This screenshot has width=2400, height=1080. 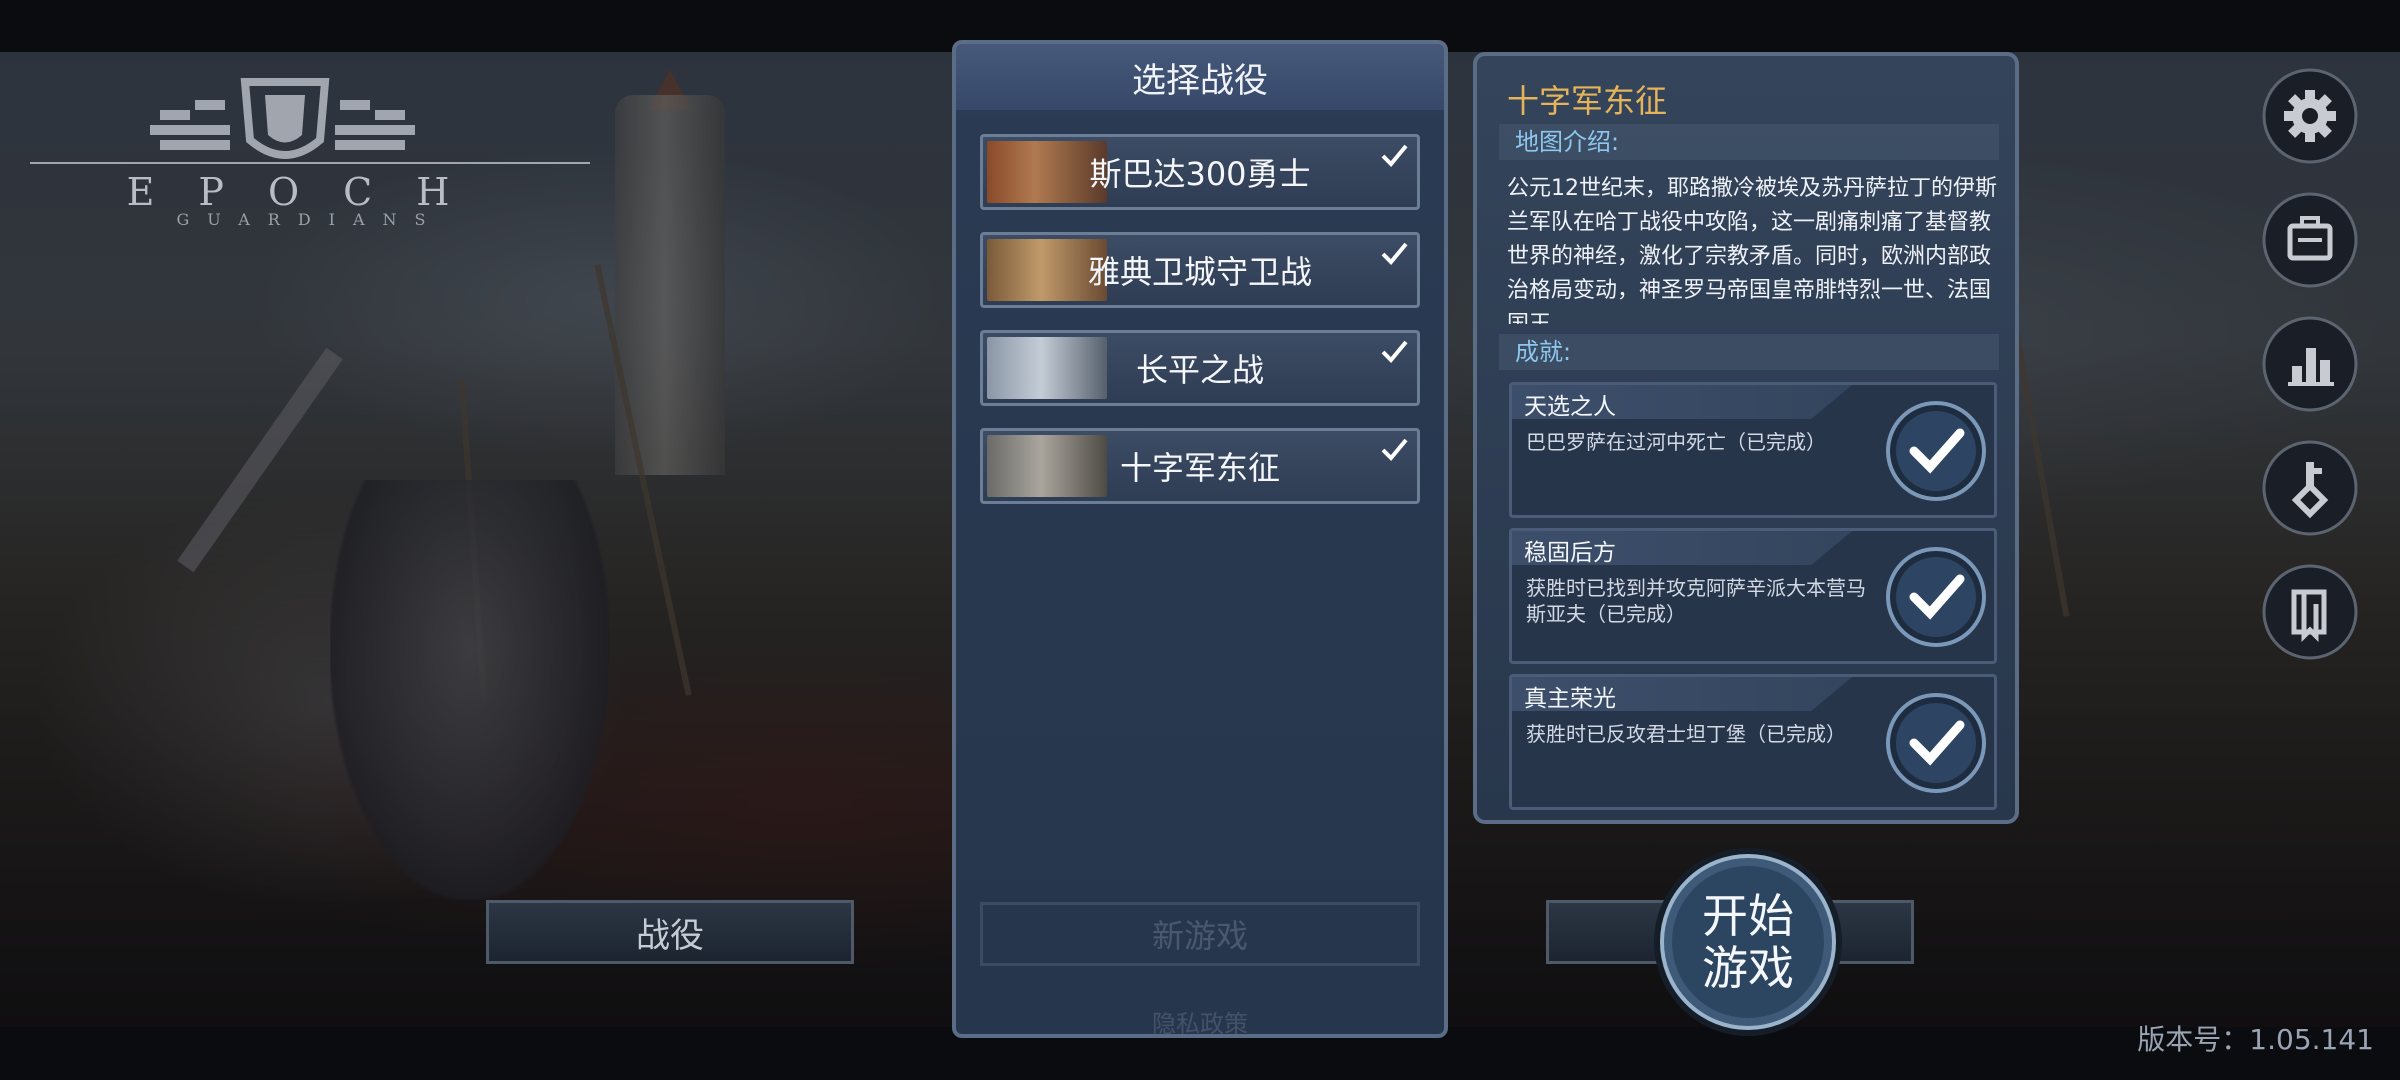 I want to click on privacy-link-ghost: 隐私政策, so click(x=1200, y=1024).